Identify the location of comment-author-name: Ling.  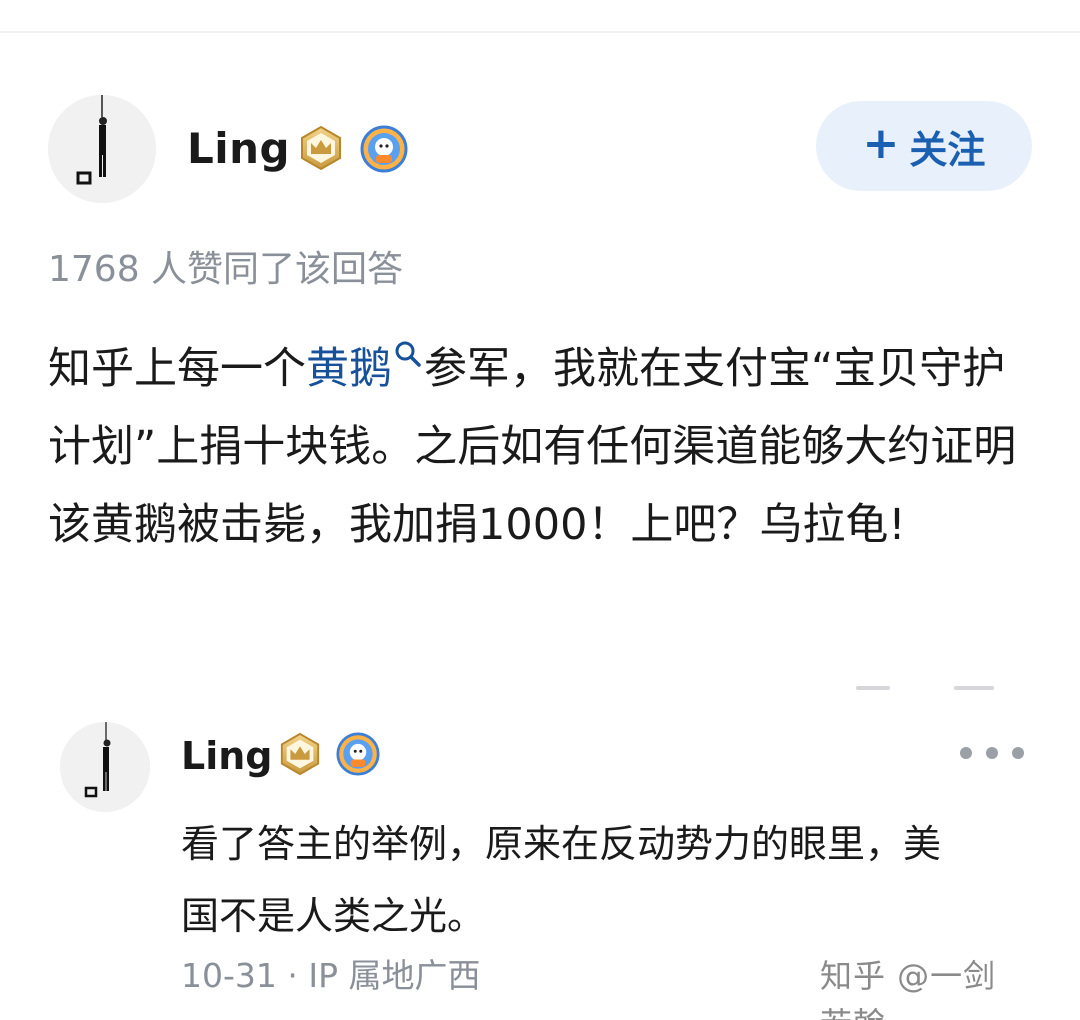
(227, 756).